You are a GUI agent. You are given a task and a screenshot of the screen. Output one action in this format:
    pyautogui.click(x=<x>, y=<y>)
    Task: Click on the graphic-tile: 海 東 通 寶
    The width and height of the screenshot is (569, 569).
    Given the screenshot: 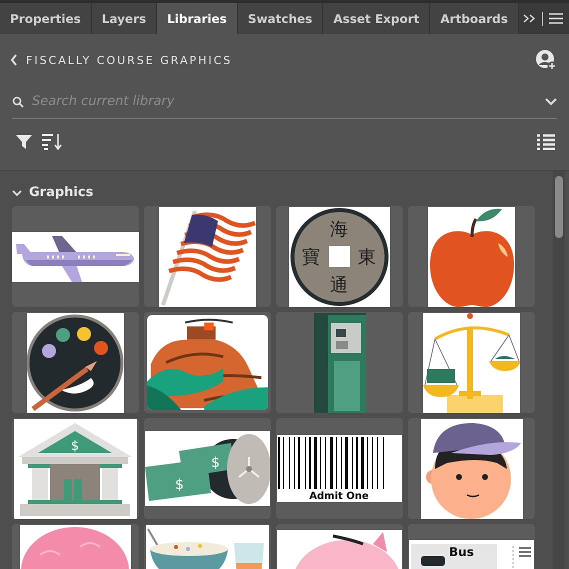 What is the action you would take?
    pyautogui.click(x=339, y=256)
    